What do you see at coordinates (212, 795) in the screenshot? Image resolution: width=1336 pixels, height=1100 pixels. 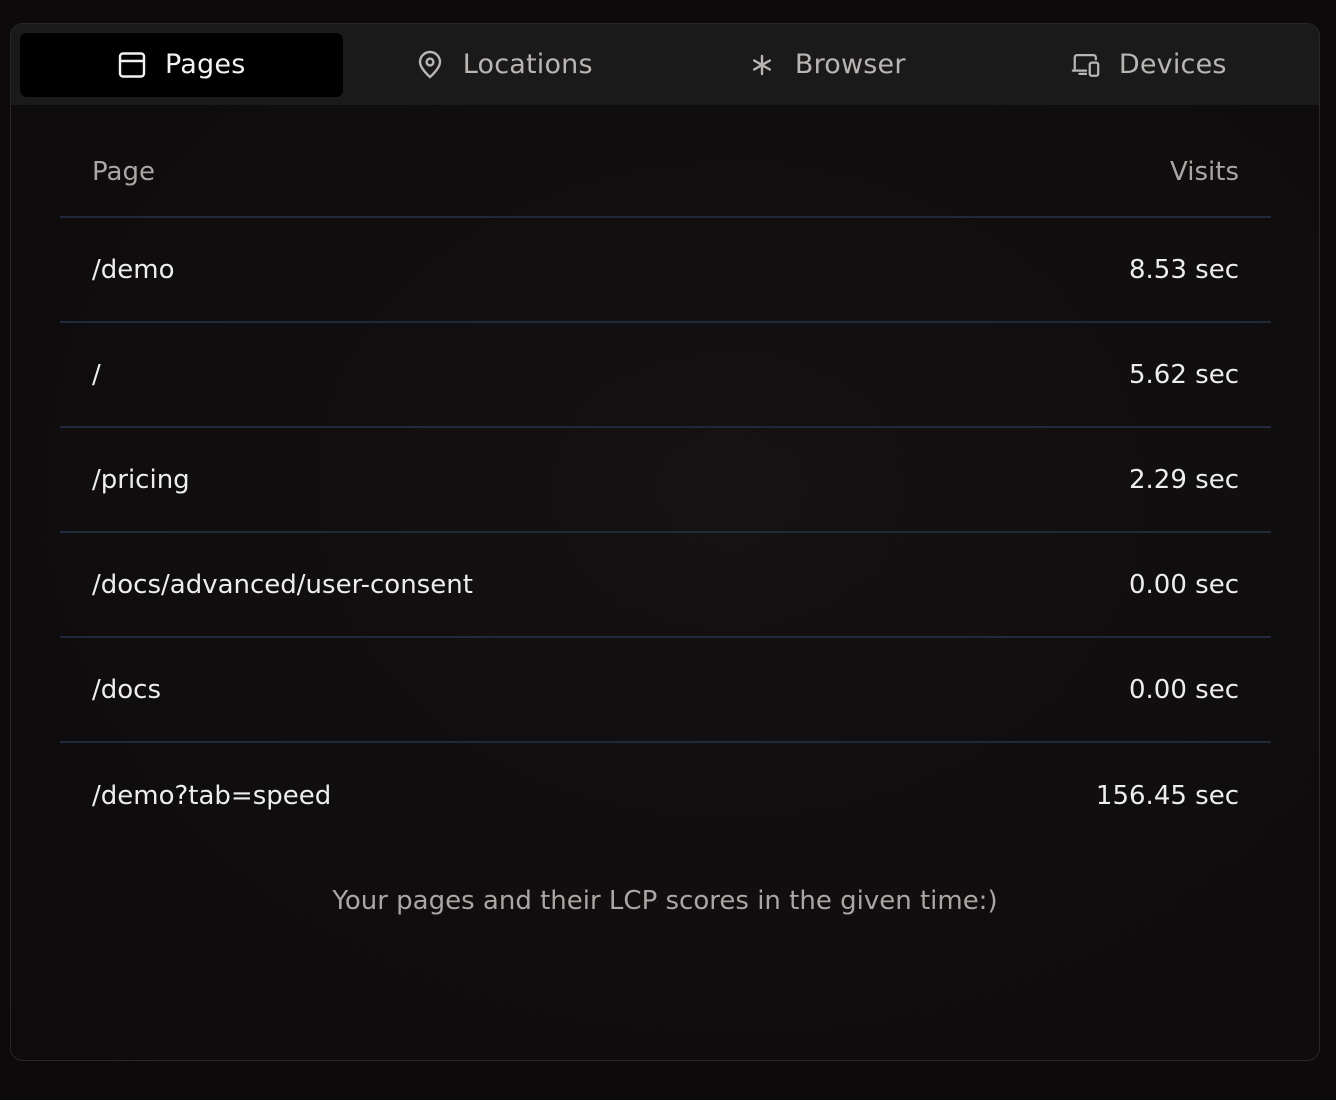 I see `page-path: /demo?tab=speed` at bounding box center [212, 795].